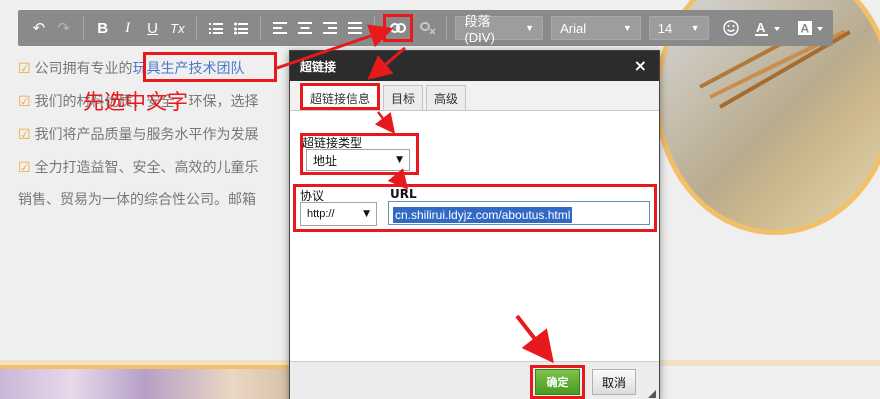  Describe the element at coordinates (557, 382) in the screenshot. I see `ok-button-highlight` at that location.